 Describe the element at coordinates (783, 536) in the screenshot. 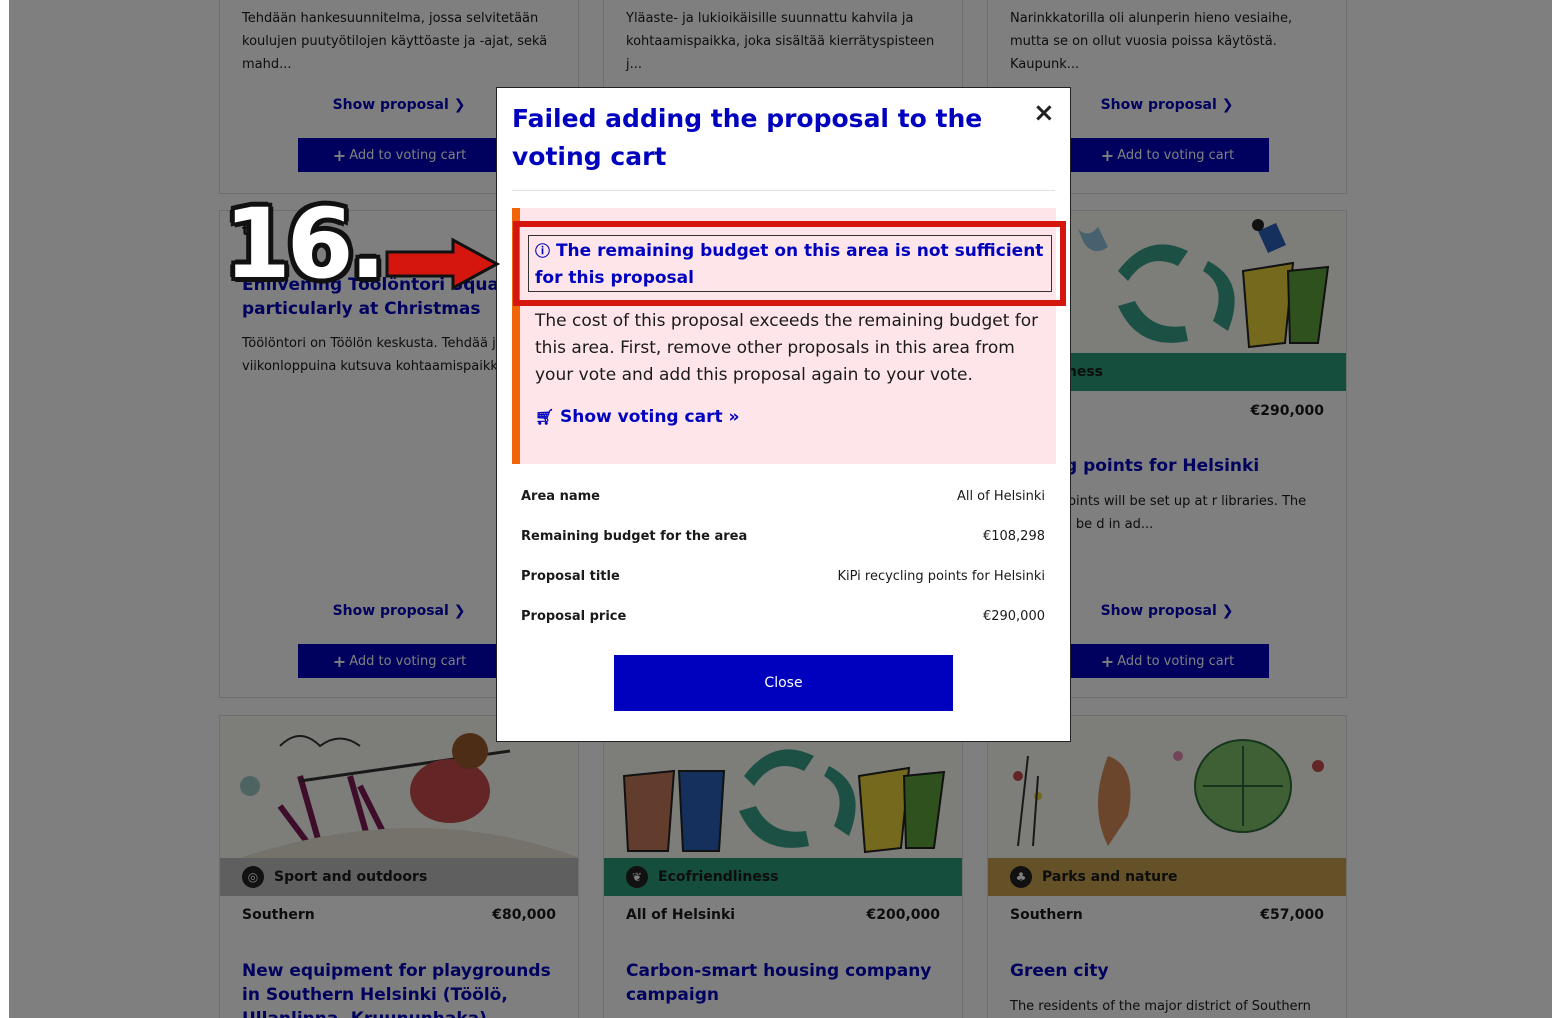

I see `info-row-remaining-budget: Remaining budget for the area €108,298` at that location.